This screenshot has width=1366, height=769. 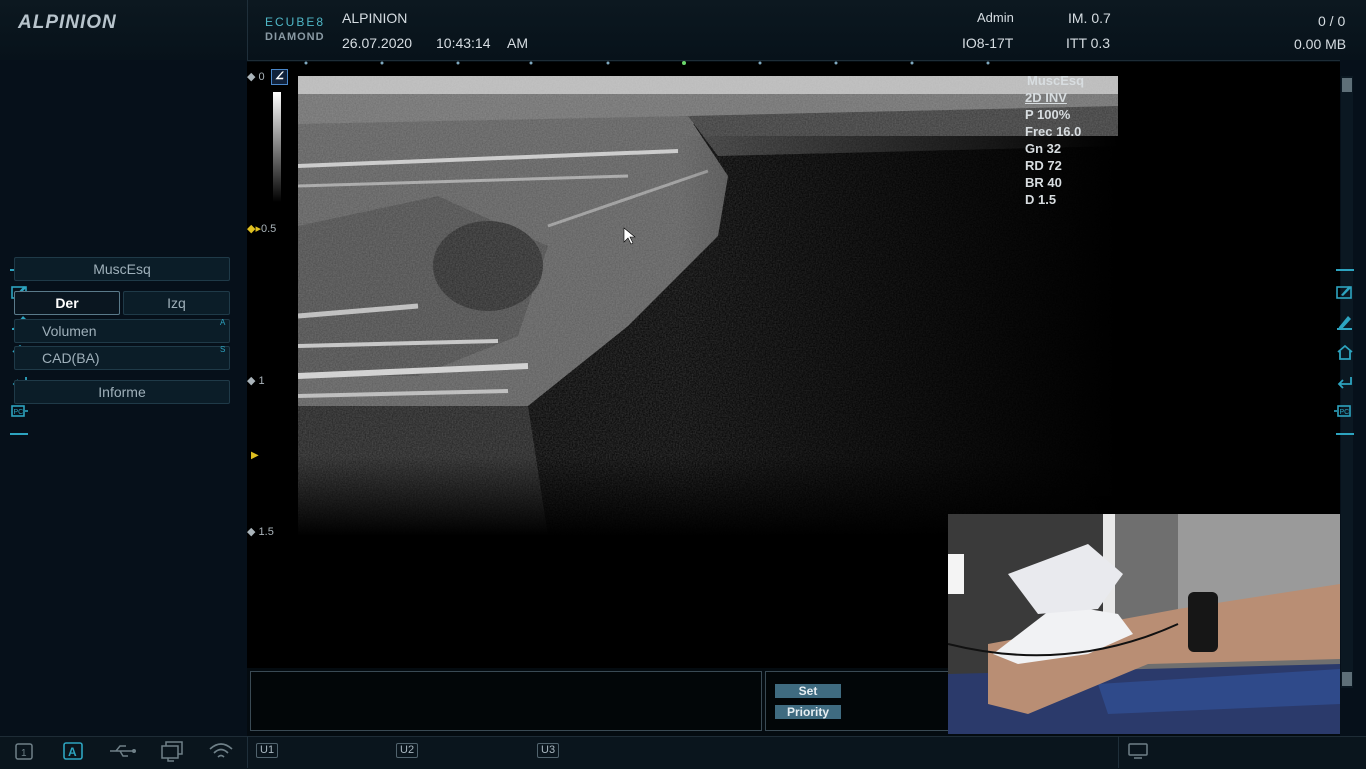 What do you see at coordinates (19, 434) in the screenshot?
I see `panel-handle-bottom` at bounding box center [19, 434].